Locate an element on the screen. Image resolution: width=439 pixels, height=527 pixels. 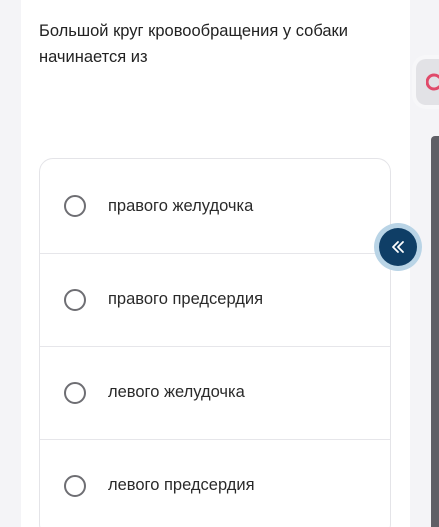
side-widget-tab is located at coordinates (427, 82).